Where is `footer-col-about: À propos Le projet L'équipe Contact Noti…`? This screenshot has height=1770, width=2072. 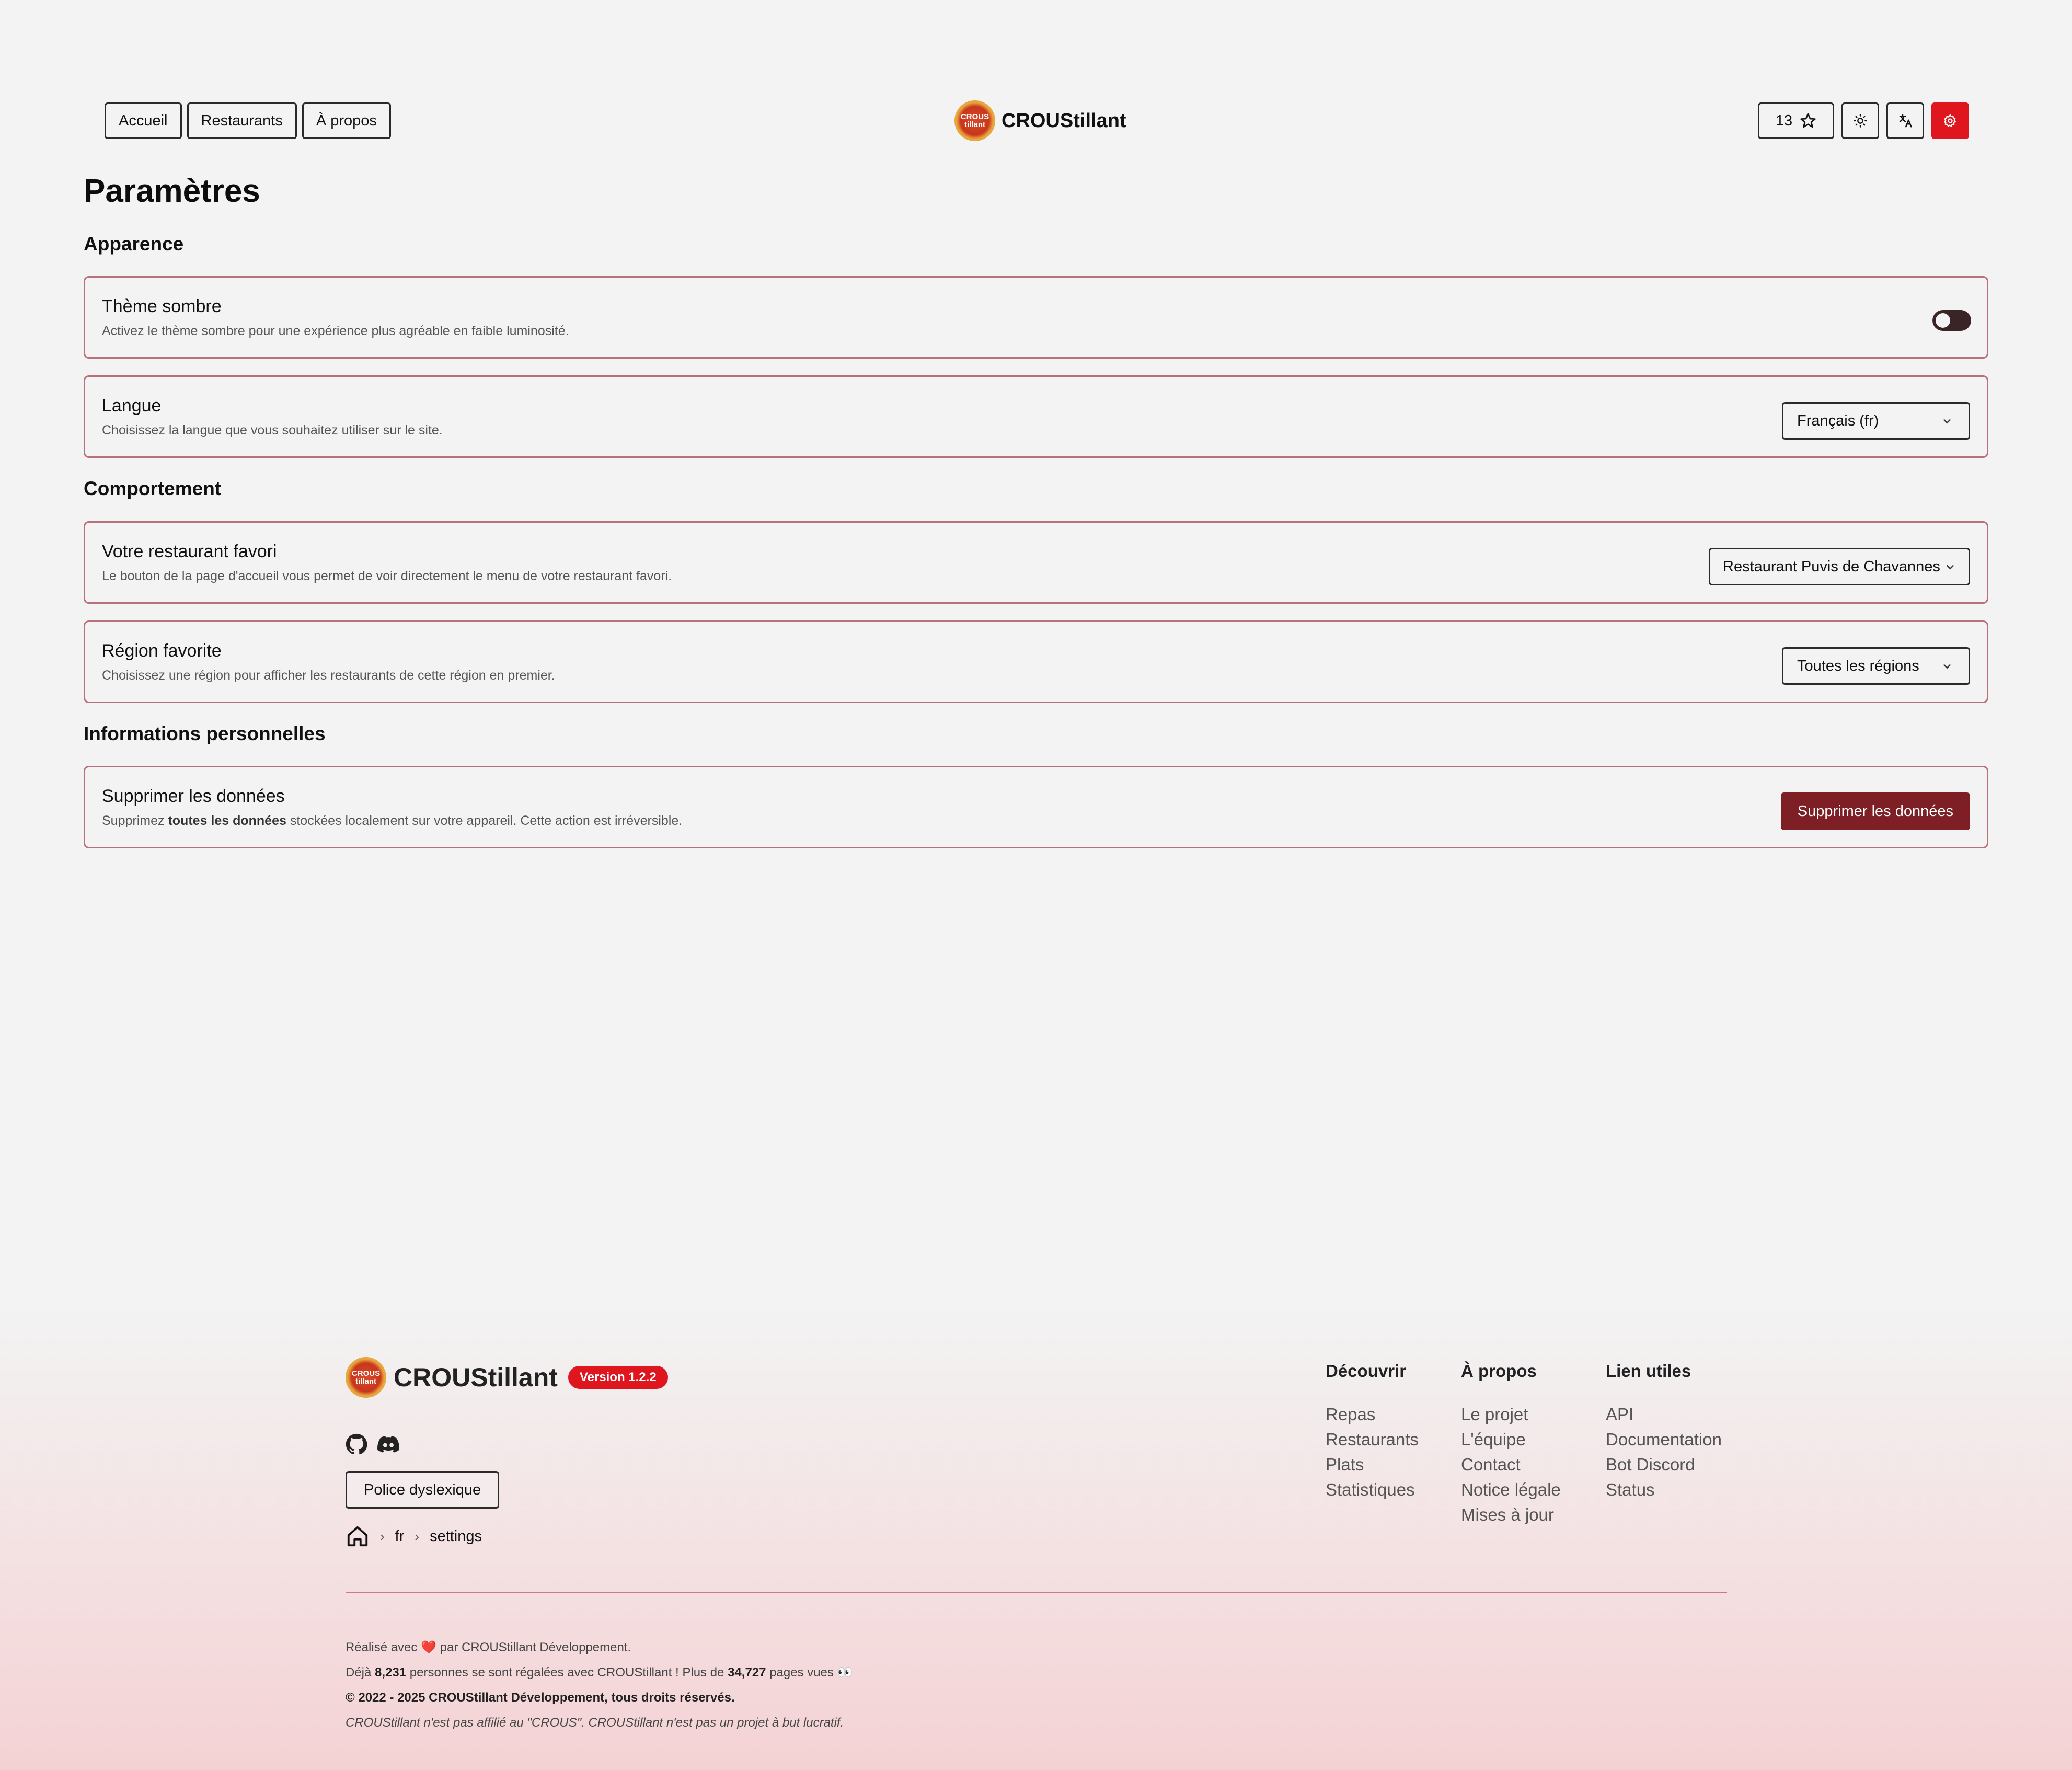 footer-col-about: À propos Le projet L'équipe Contact Noti… is located at coordinates (1511, 1444).